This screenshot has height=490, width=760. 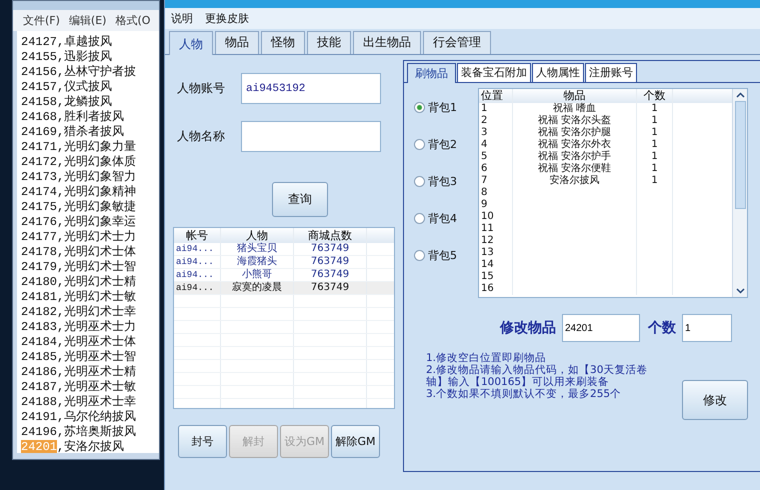 I want to click on radio-label: 背包3, so click(x=442, y=181).